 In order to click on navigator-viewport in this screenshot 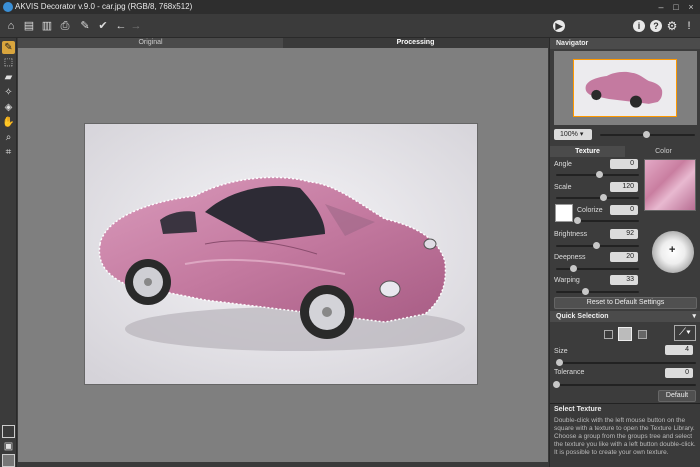, I will do `click(625, 88)`.